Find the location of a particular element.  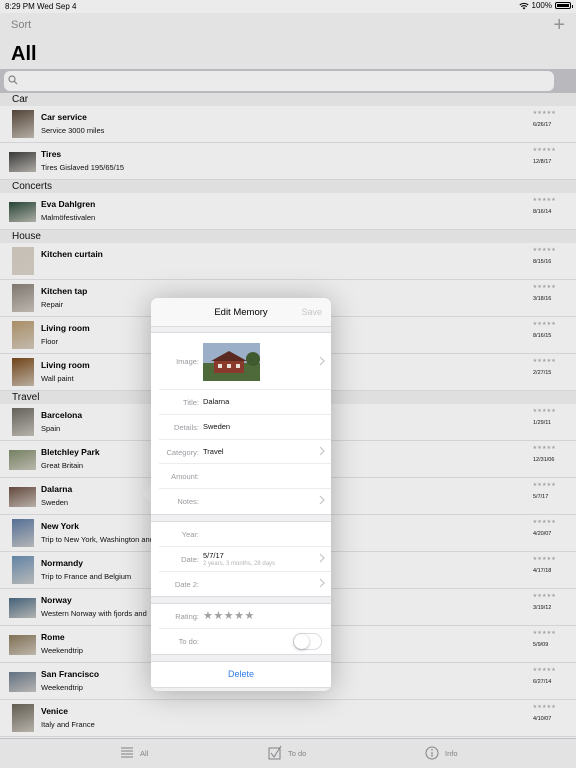

category-row: Category: Travel is located at coordinates (245, 452).